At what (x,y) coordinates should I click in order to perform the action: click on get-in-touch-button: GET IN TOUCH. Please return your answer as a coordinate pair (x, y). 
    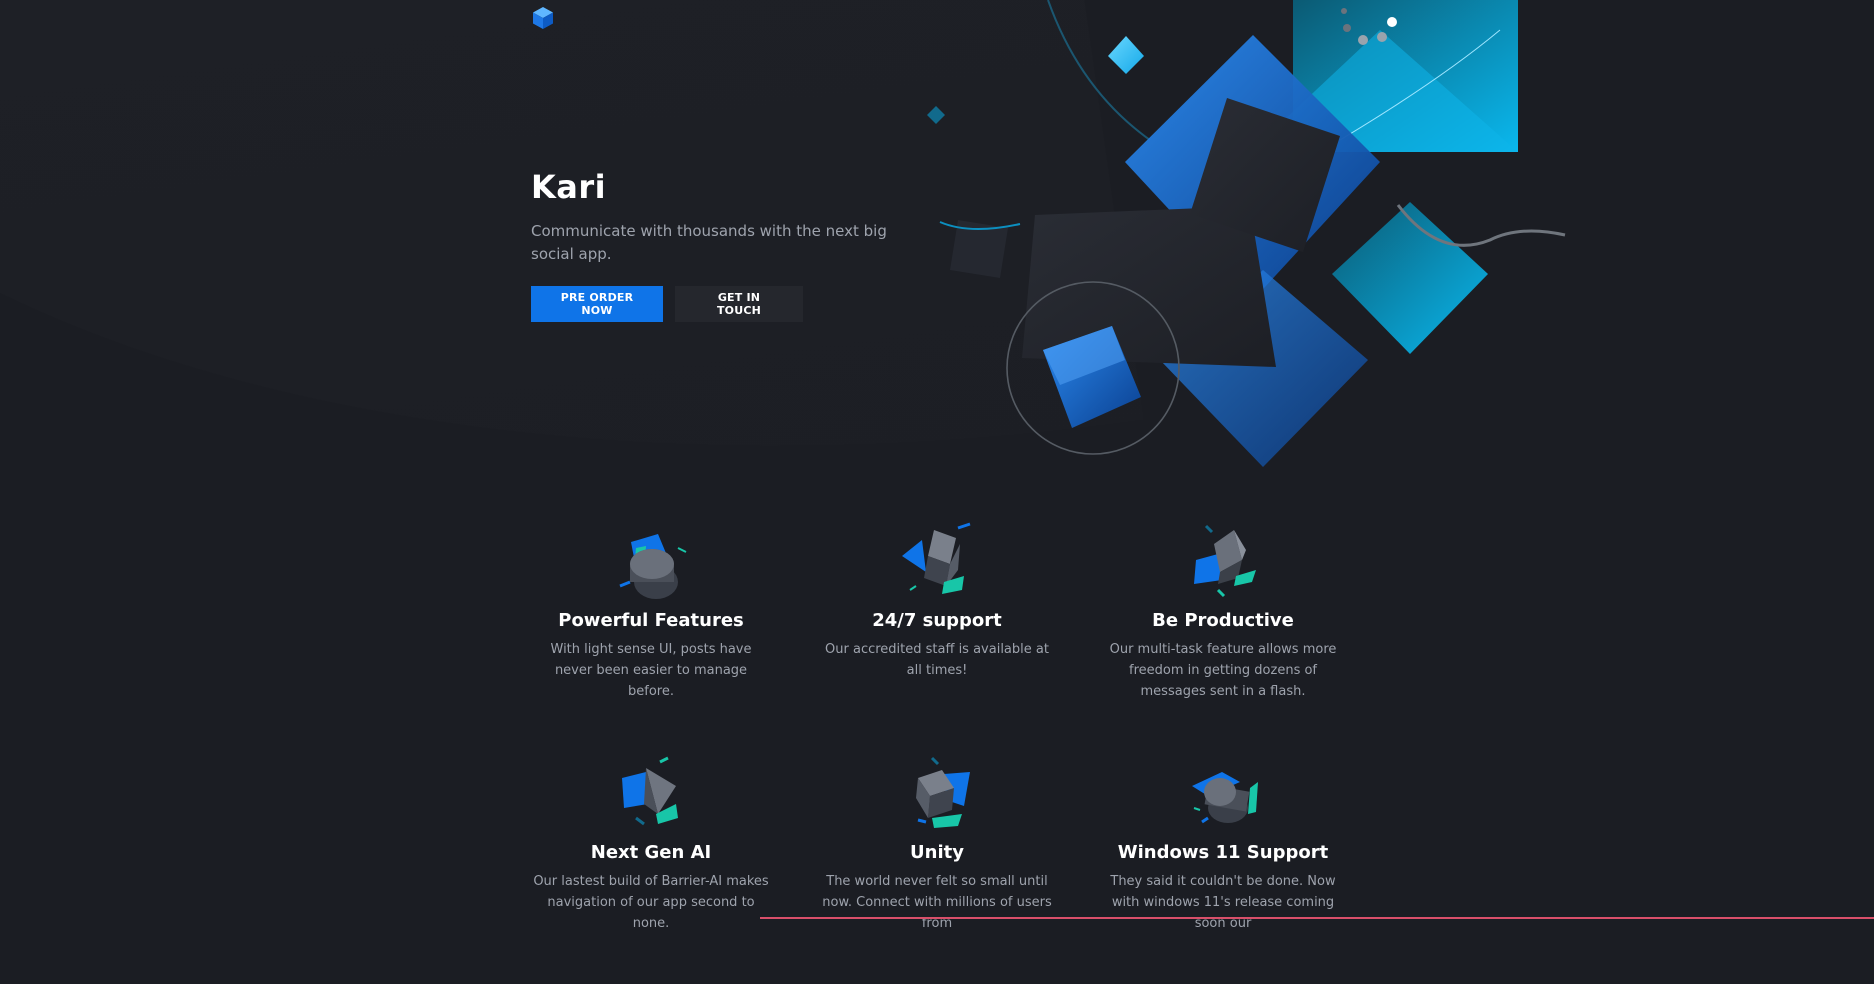
    Looking at the image, I should click on (739, 304).